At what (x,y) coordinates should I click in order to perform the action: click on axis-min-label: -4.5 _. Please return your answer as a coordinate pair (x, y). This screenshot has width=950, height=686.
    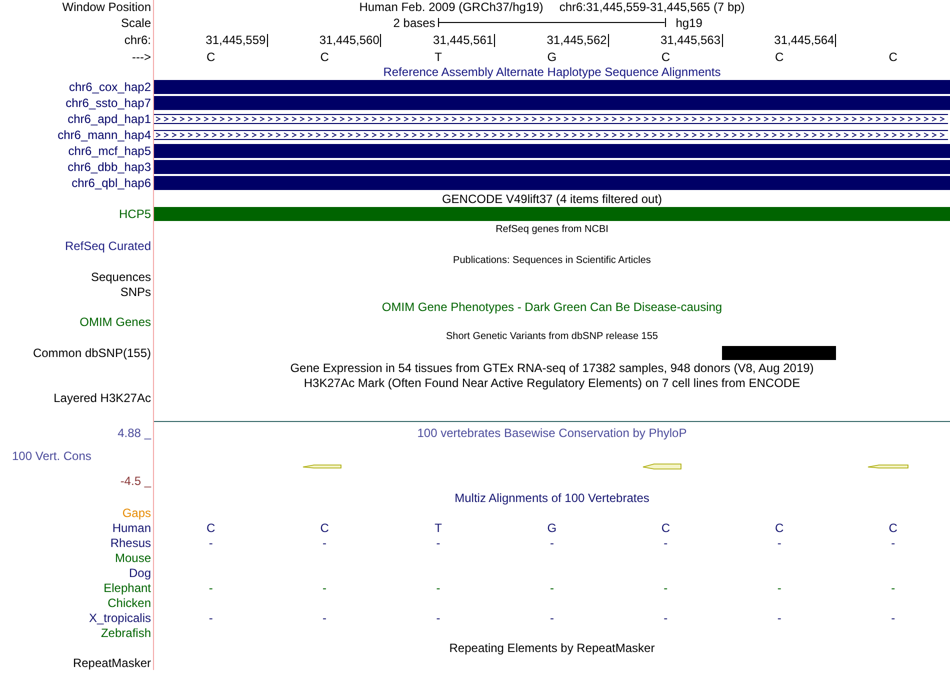
    Looking at the image, I should click on (135, 481).